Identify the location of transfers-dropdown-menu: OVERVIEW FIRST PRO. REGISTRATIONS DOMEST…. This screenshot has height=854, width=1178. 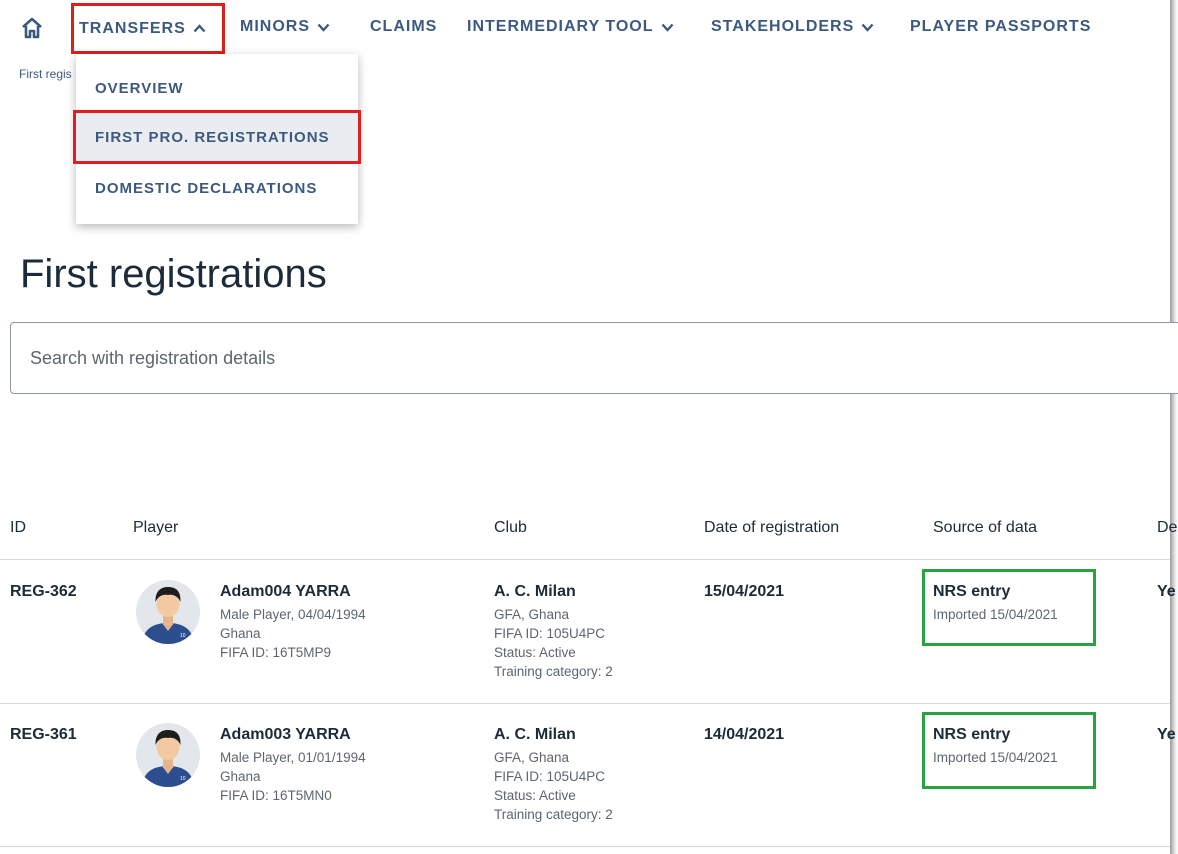
(217, 139).